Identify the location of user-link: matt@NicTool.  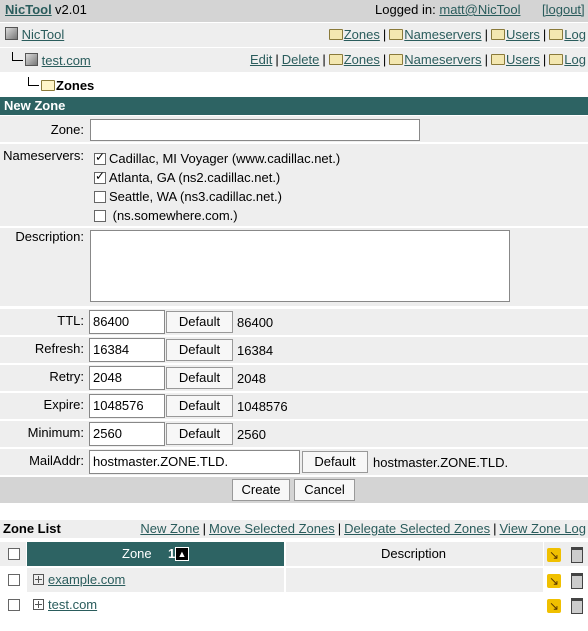
(479, 9).